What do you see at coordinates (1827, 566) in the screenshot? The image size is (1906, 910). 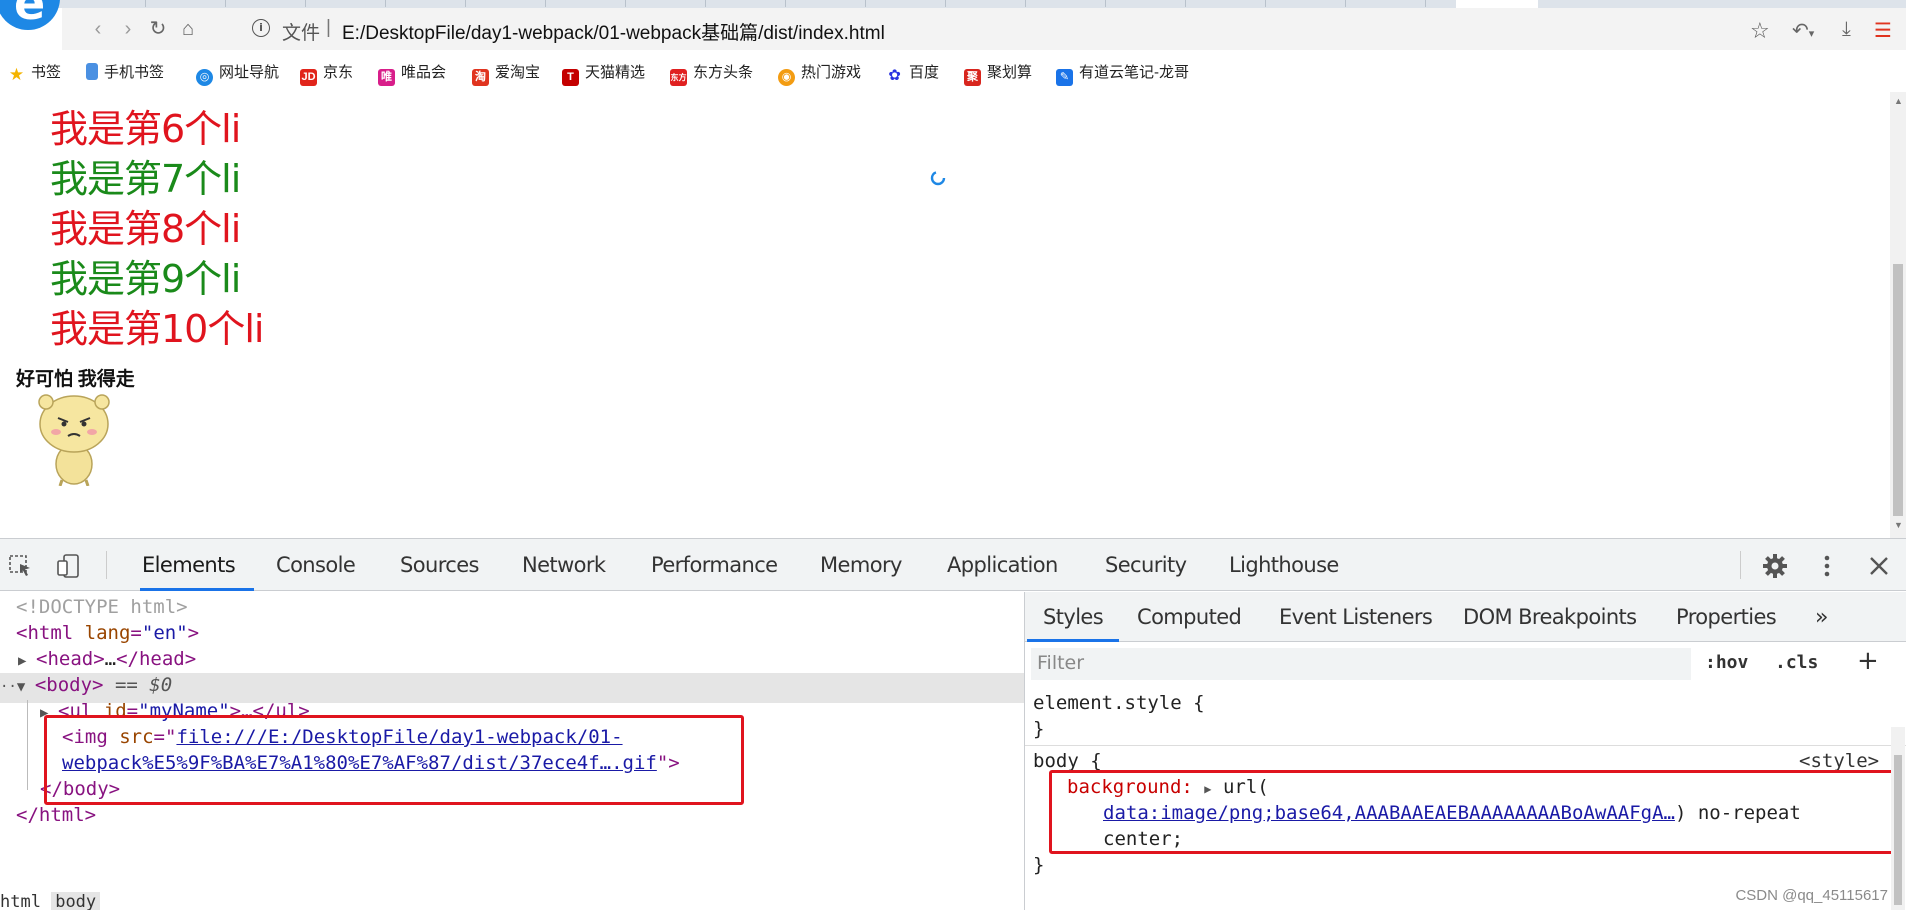 I see `more-options-icon` at bounding box center [1827, 566].